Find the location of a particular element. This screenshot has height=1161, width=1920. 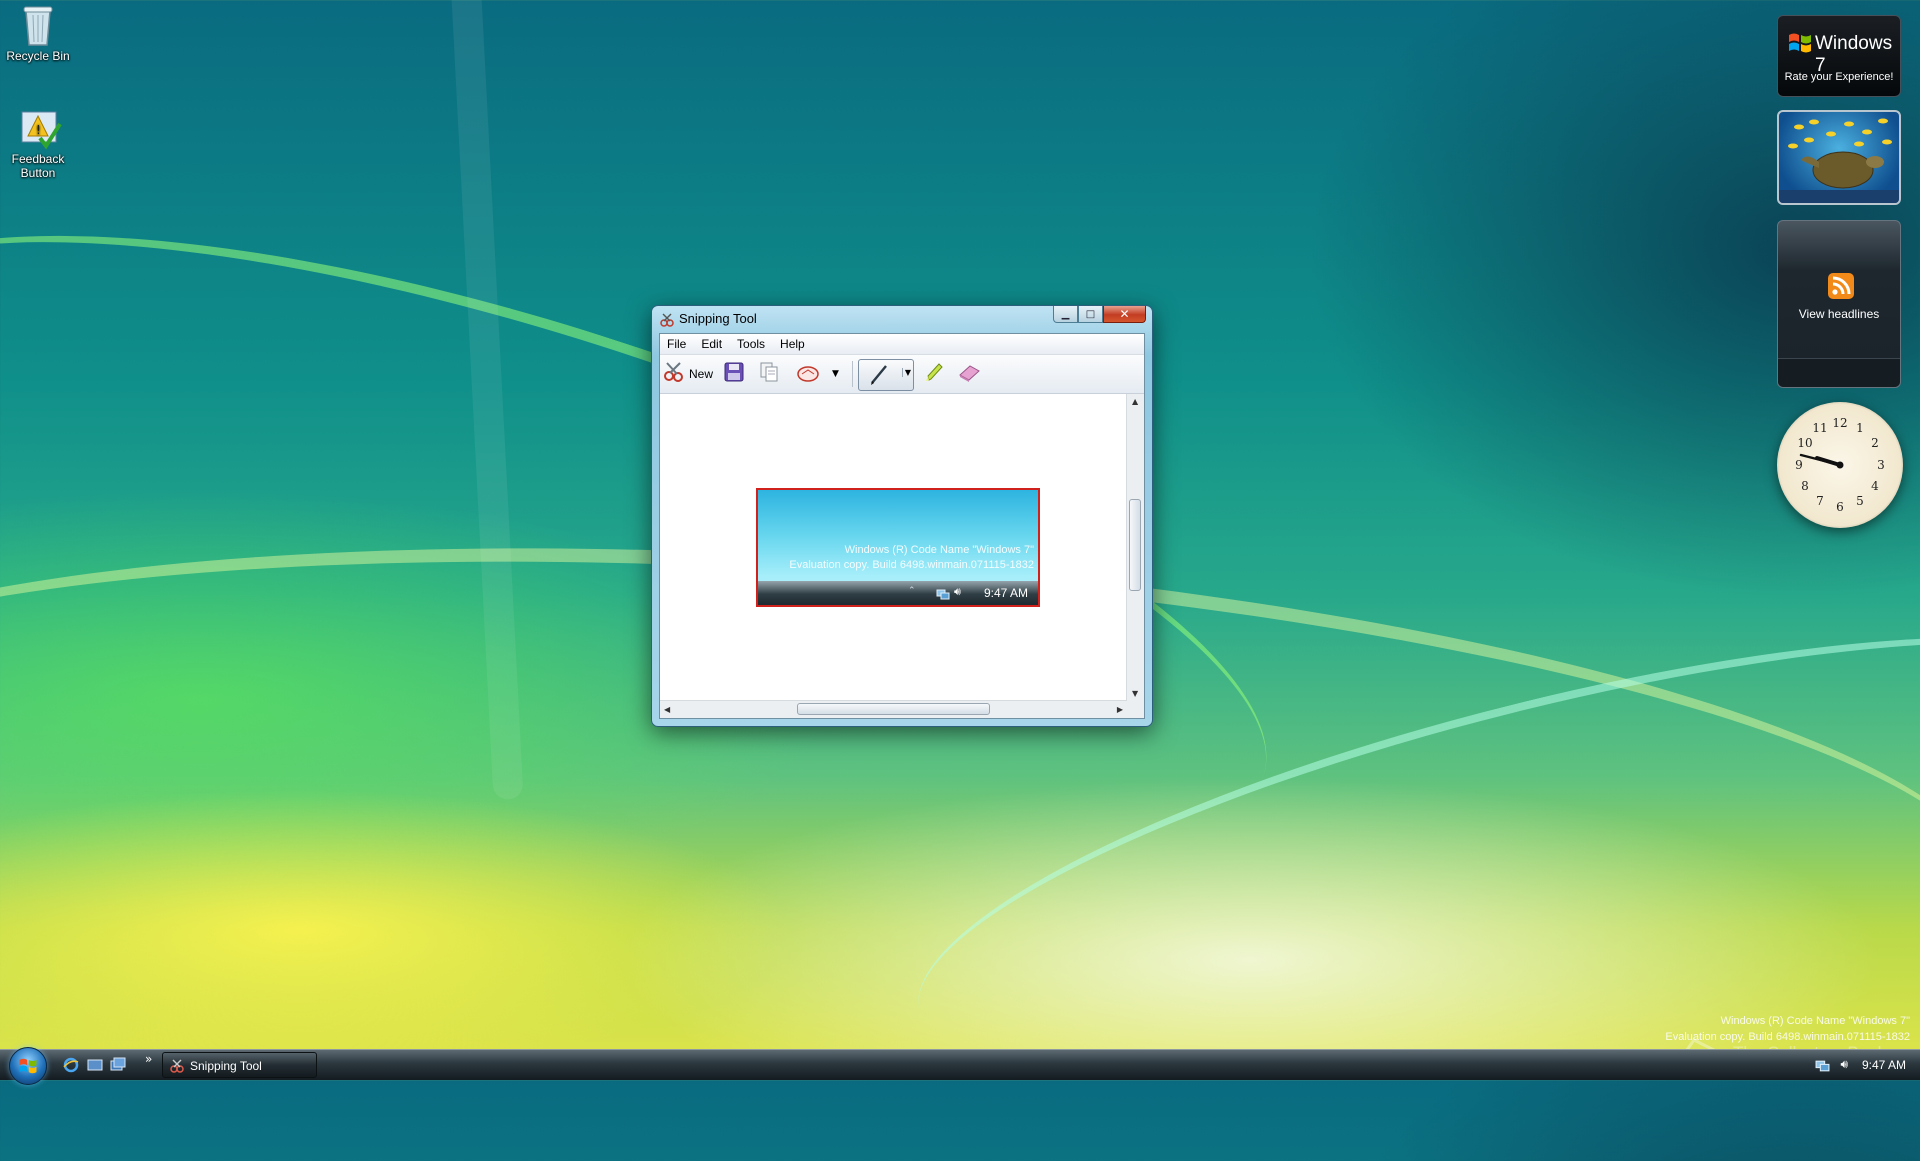

clock-numeral: 11 is located at coordinates (1819, 428).